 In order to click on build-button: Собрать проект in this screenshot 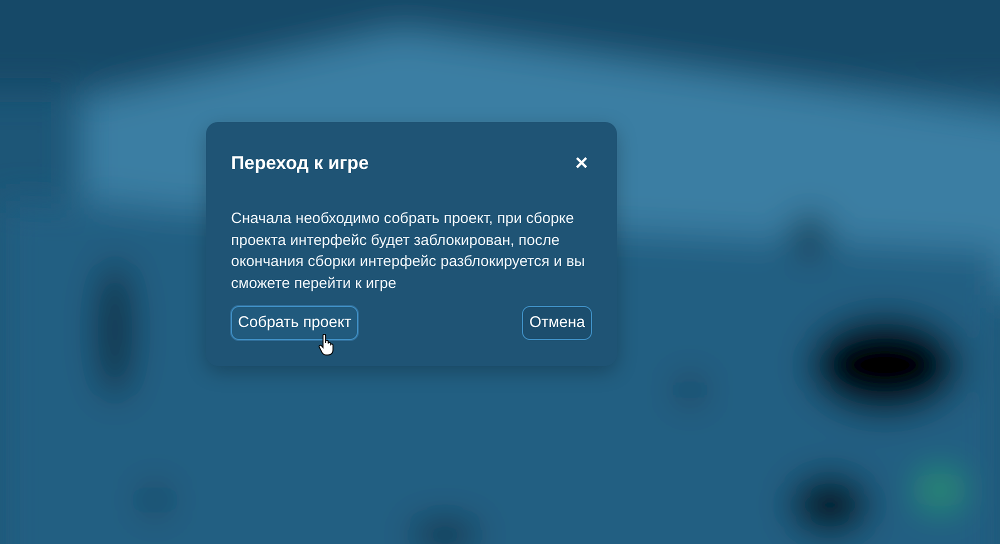, I will do `click(294, 323)`.